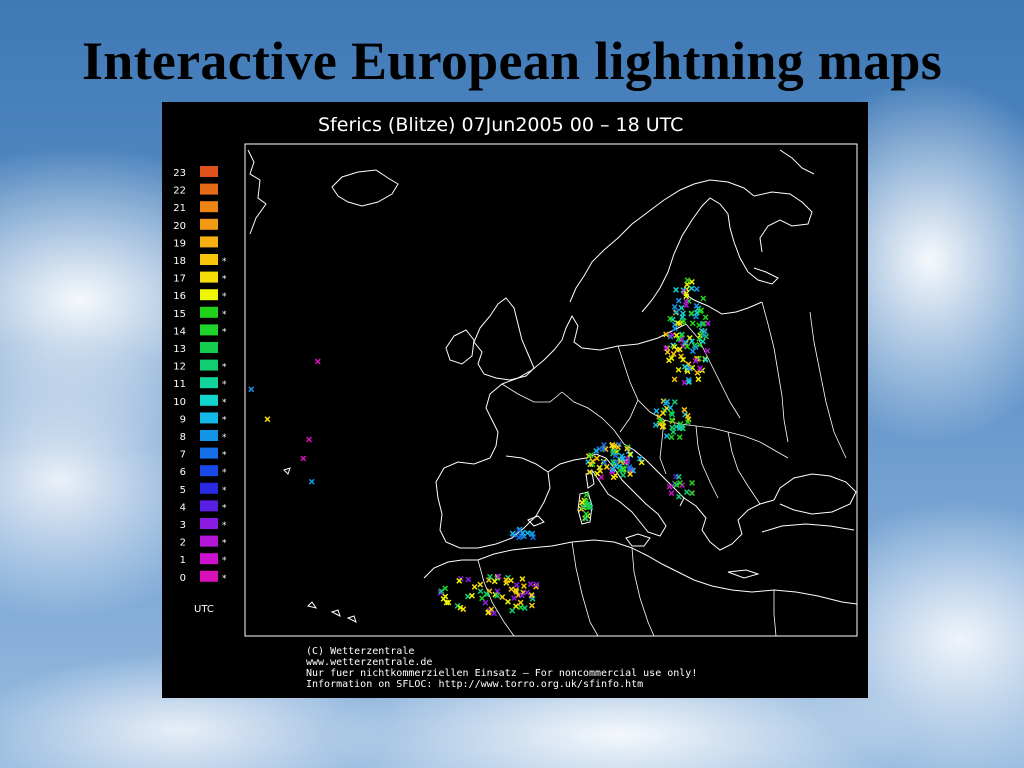 Image resolution: width=1024 pixels, height=768 pixels. I want to click on legend-hour-label: 19, so click(179, 243).